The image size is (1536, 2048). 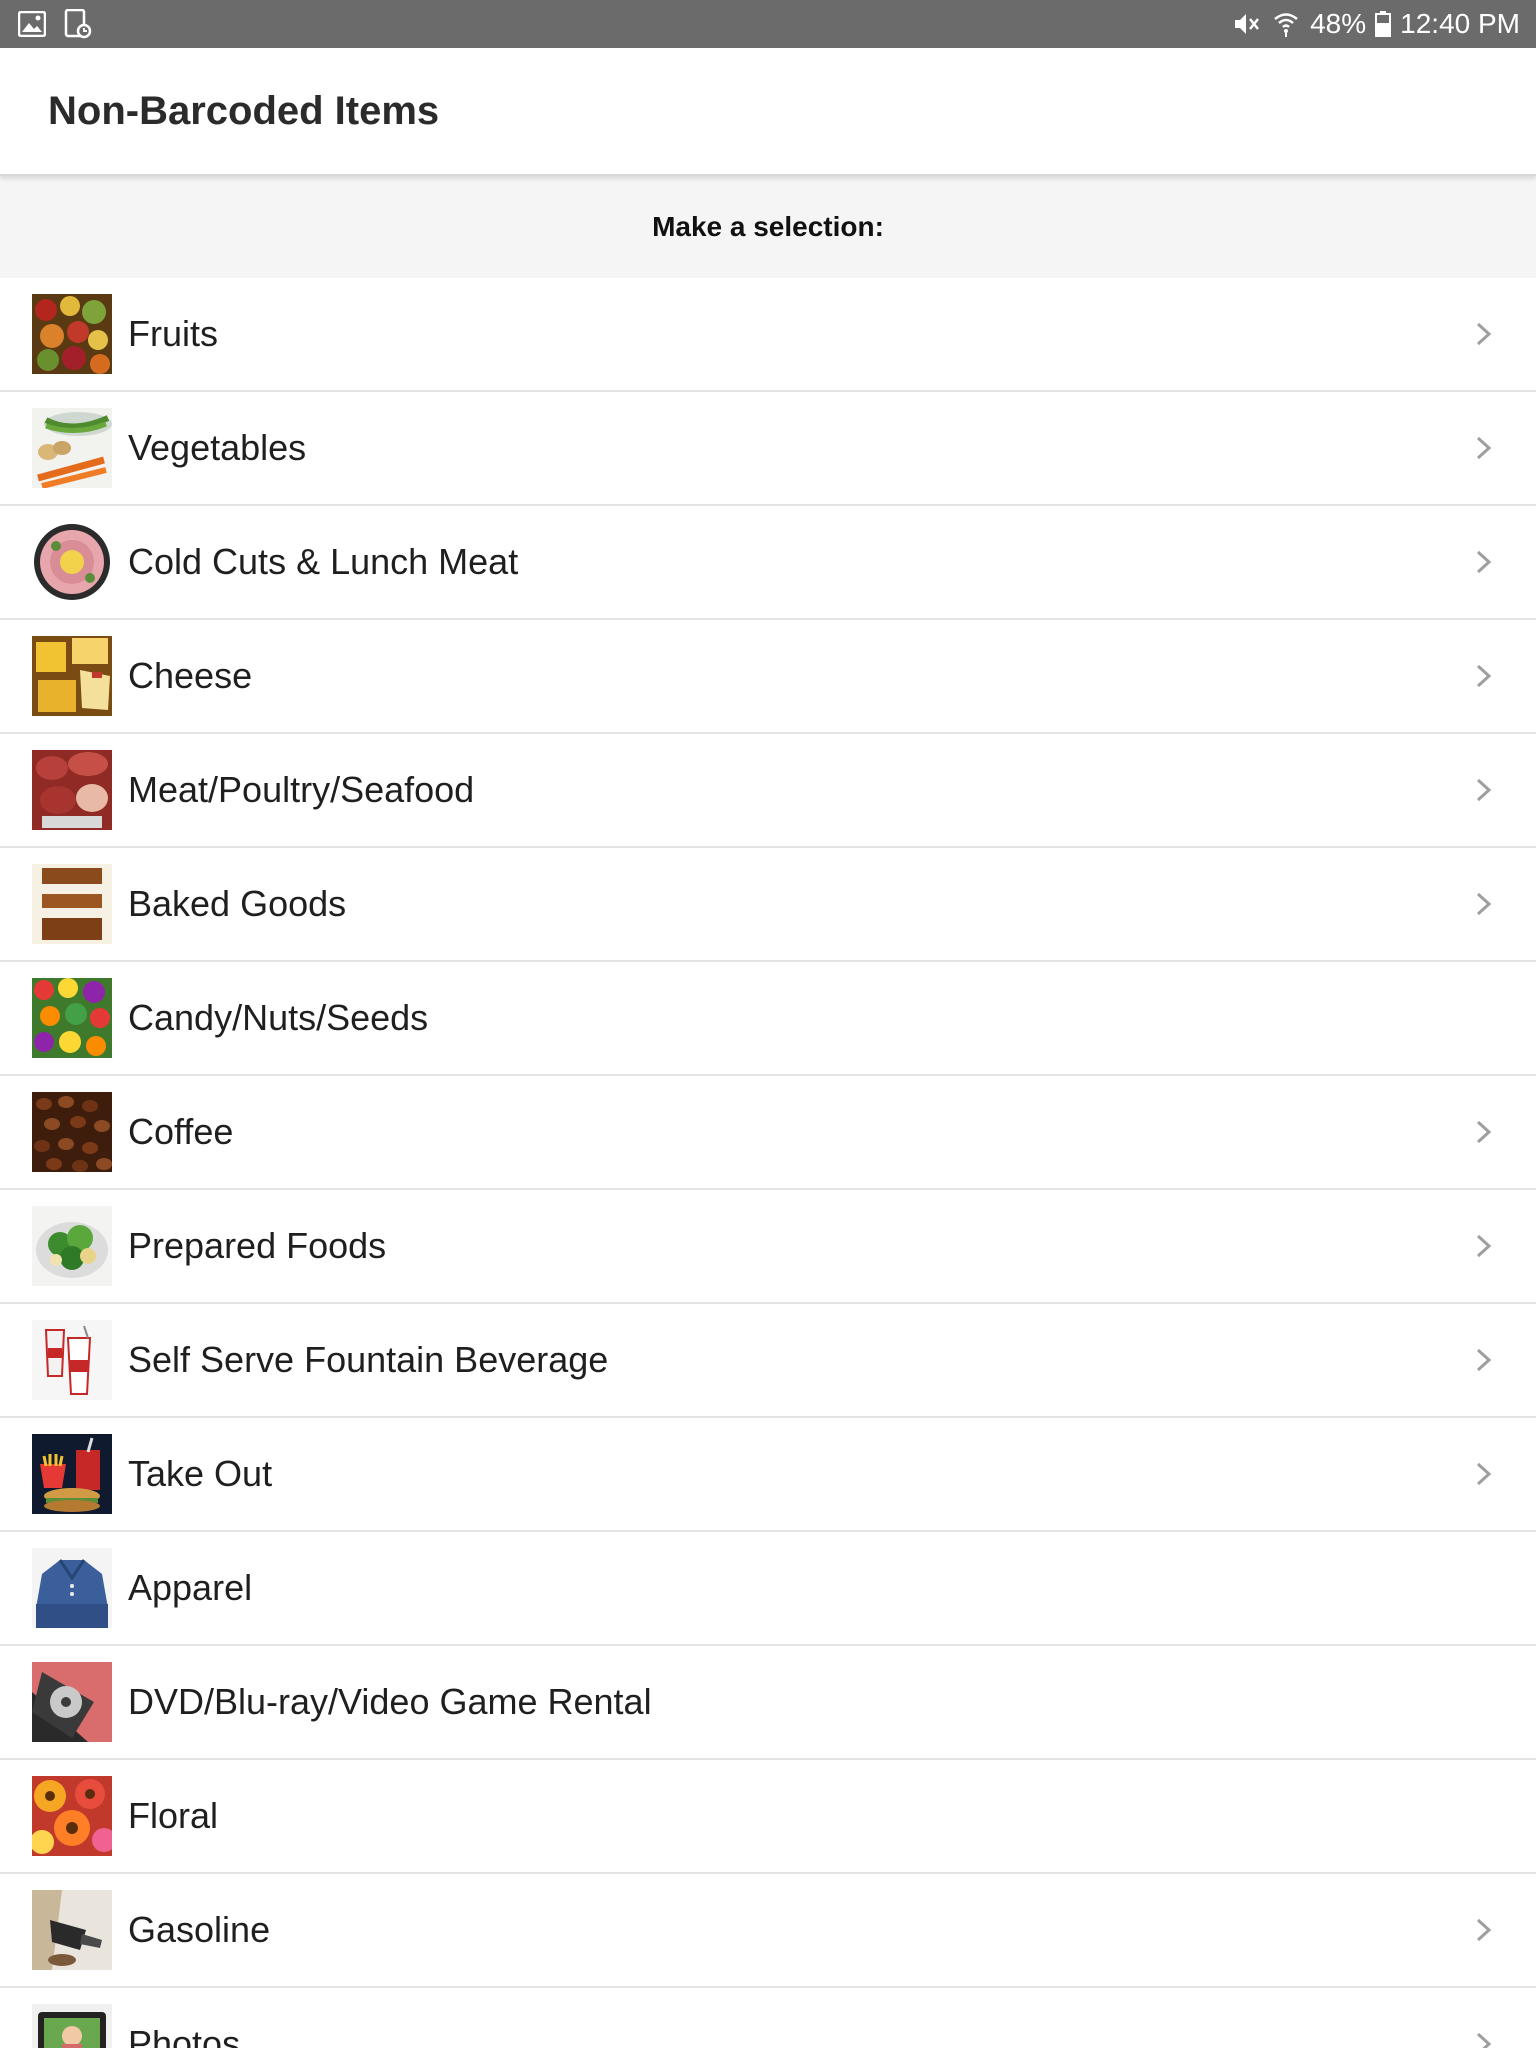 What do you see at coordinates (72, 1360) in the screenshot?
I see `fountain-beverage-thumbnail` at bounding box center [72, 1360].